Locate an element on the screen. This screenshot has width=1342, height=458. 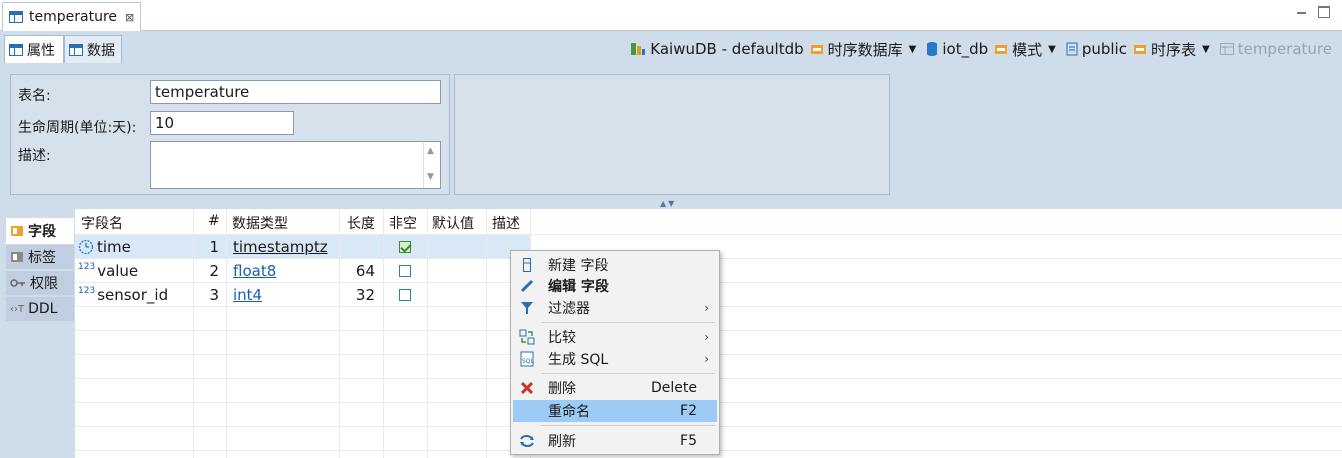
fields-icon is located at coordinates (17, 231).